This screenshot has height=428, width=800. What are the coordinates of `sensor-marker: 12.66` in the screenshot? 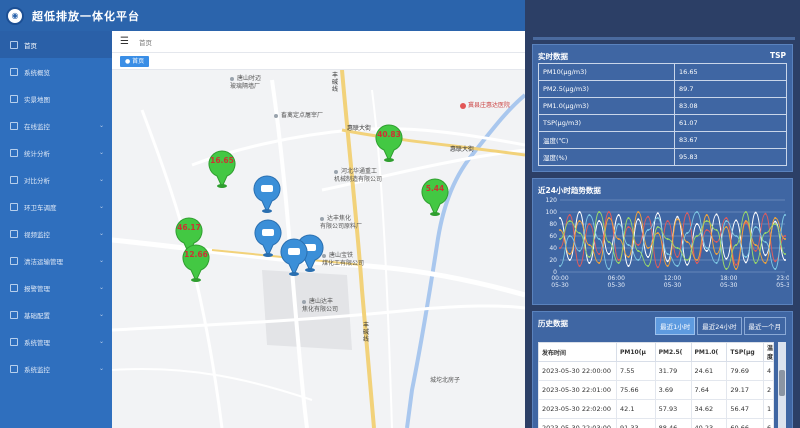 It's located at (196, 262).